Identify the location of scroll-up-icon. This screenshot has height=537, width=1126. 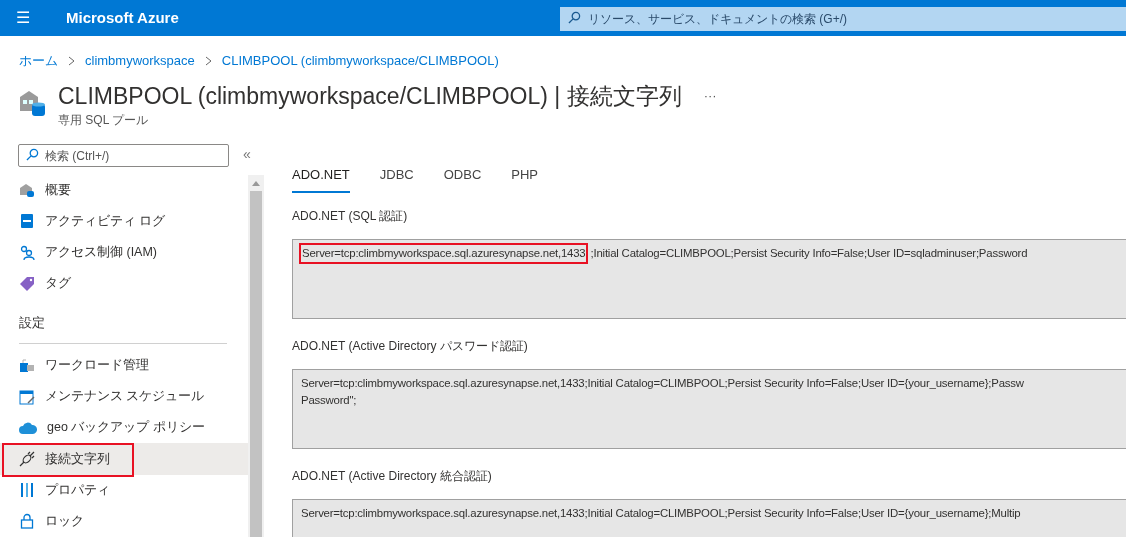
(256, 182).